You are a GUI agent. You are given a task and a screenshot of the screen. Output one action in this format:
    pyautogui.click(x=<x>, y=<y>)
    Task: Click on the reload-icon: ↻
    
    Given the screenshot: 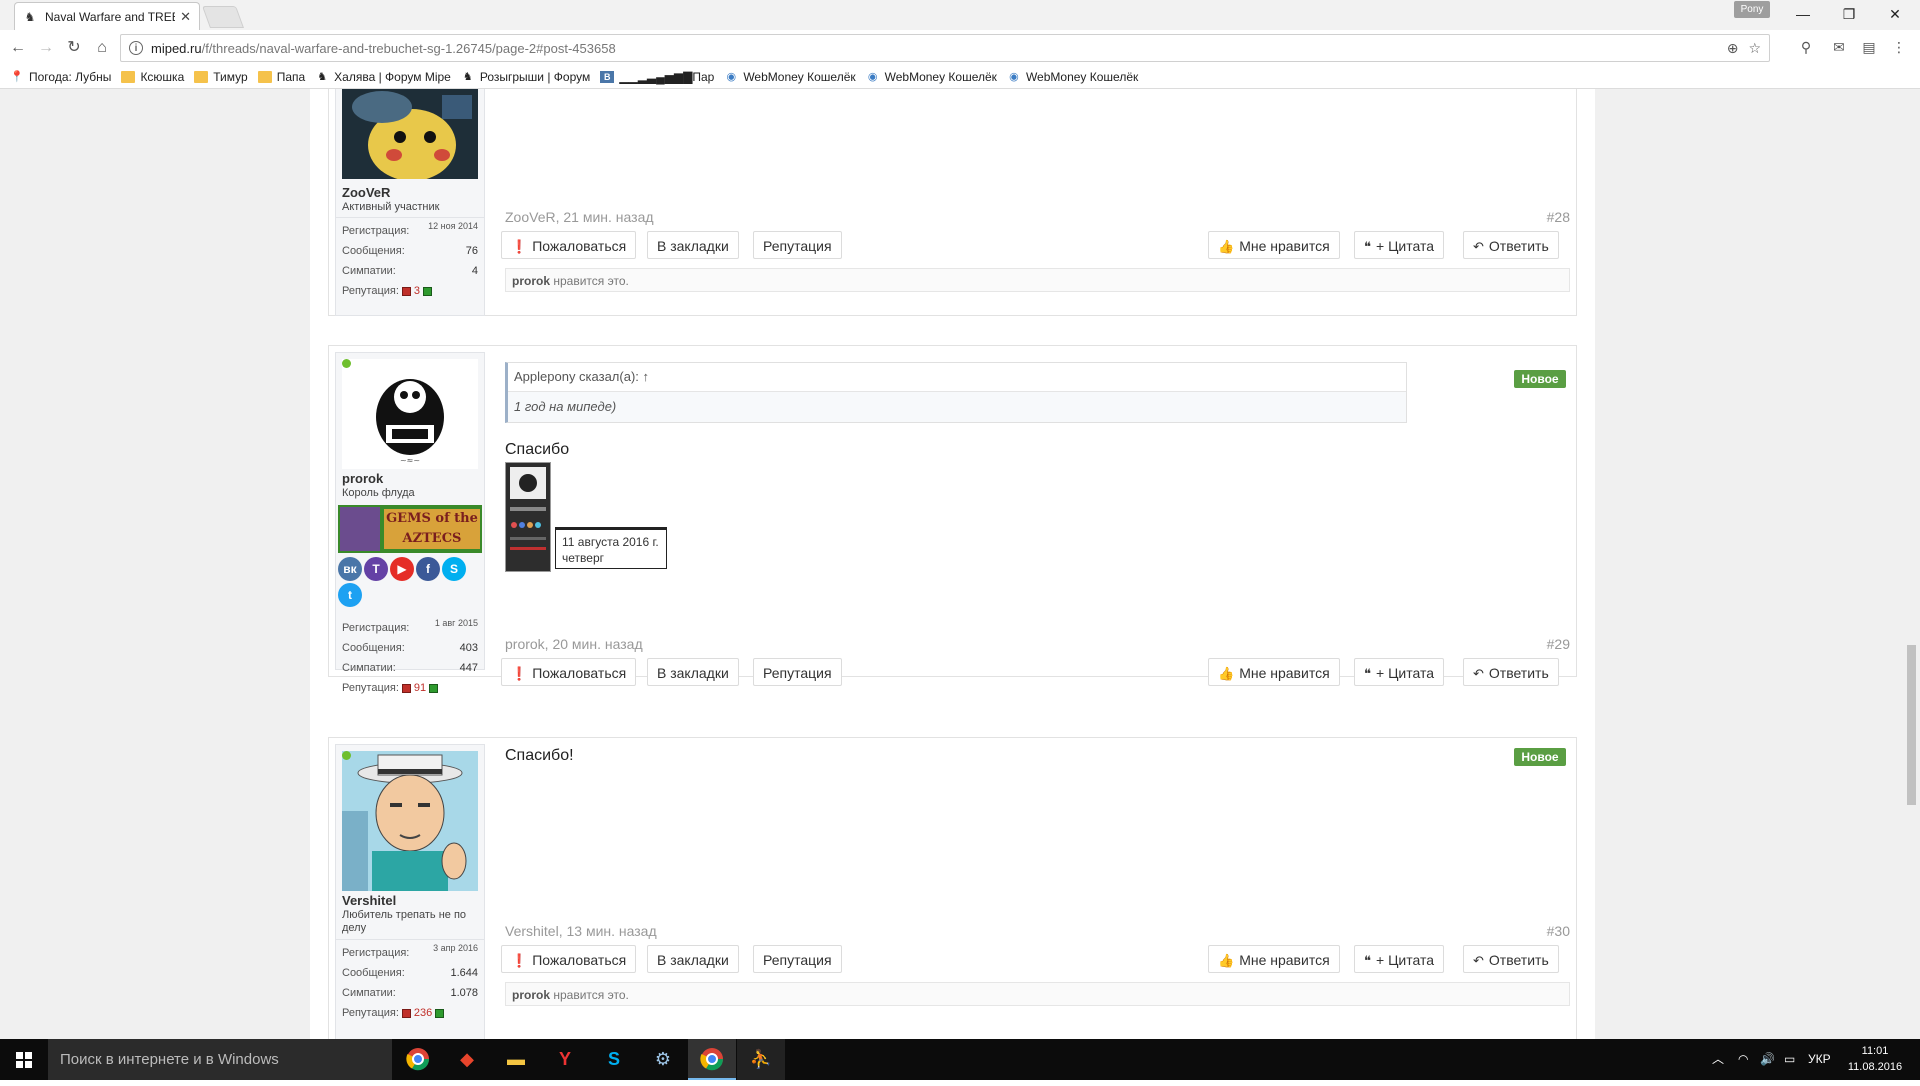 What is the action you would take?
    pyautogui.click(x=74, y=48)
    